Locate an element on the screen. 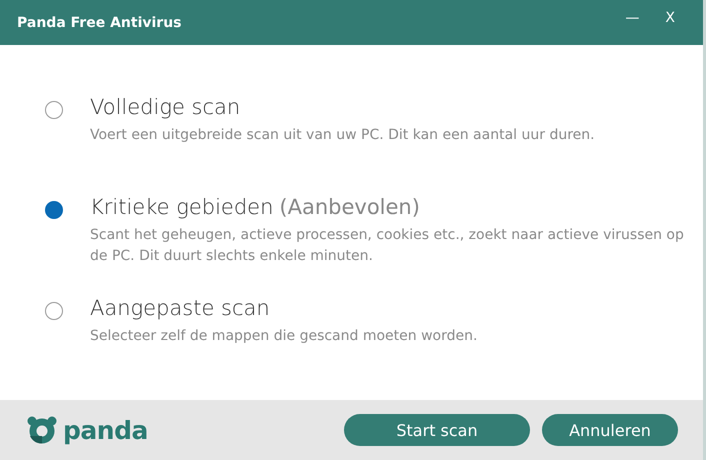  start-scan-button: Start scan is located at coordinates (437, 430).